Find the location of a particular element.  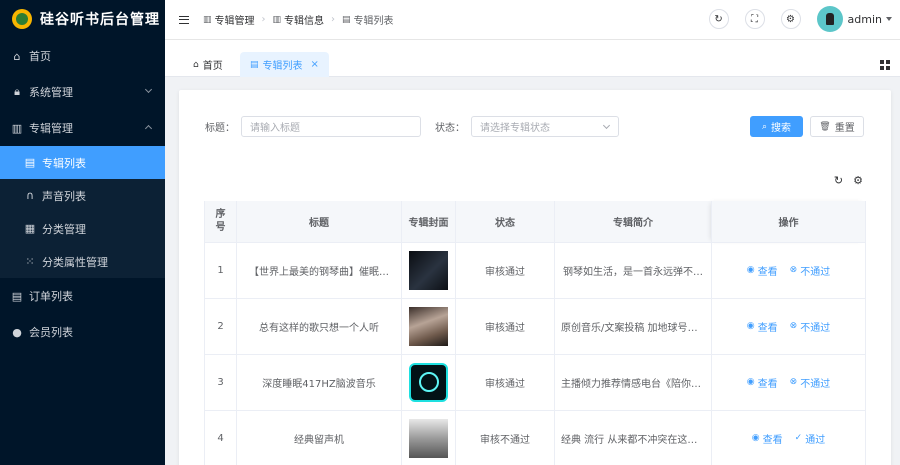

col-intro: 专辑简介 is located at coordinates (633, 222).